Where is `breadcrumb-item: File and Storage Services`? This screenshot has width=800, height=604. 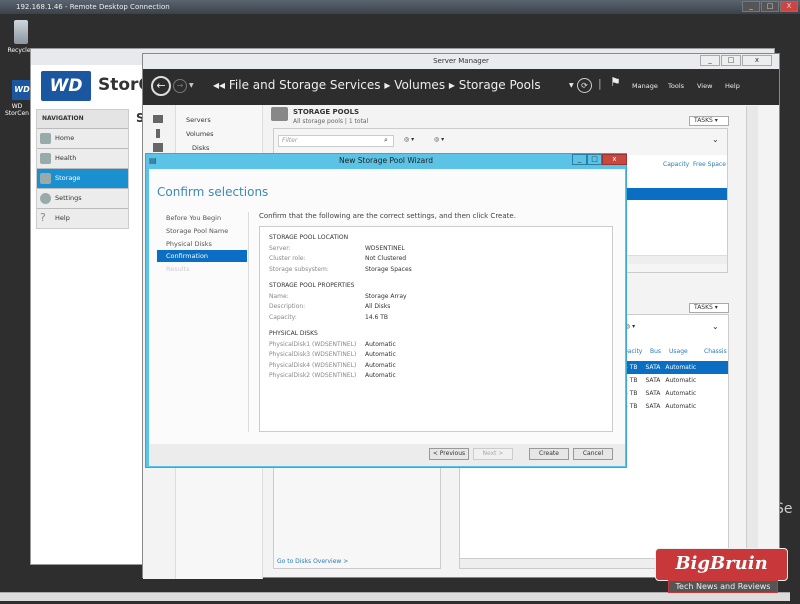 breadcrumb-item: File and Storage Services is located at coordinates (305, 85).